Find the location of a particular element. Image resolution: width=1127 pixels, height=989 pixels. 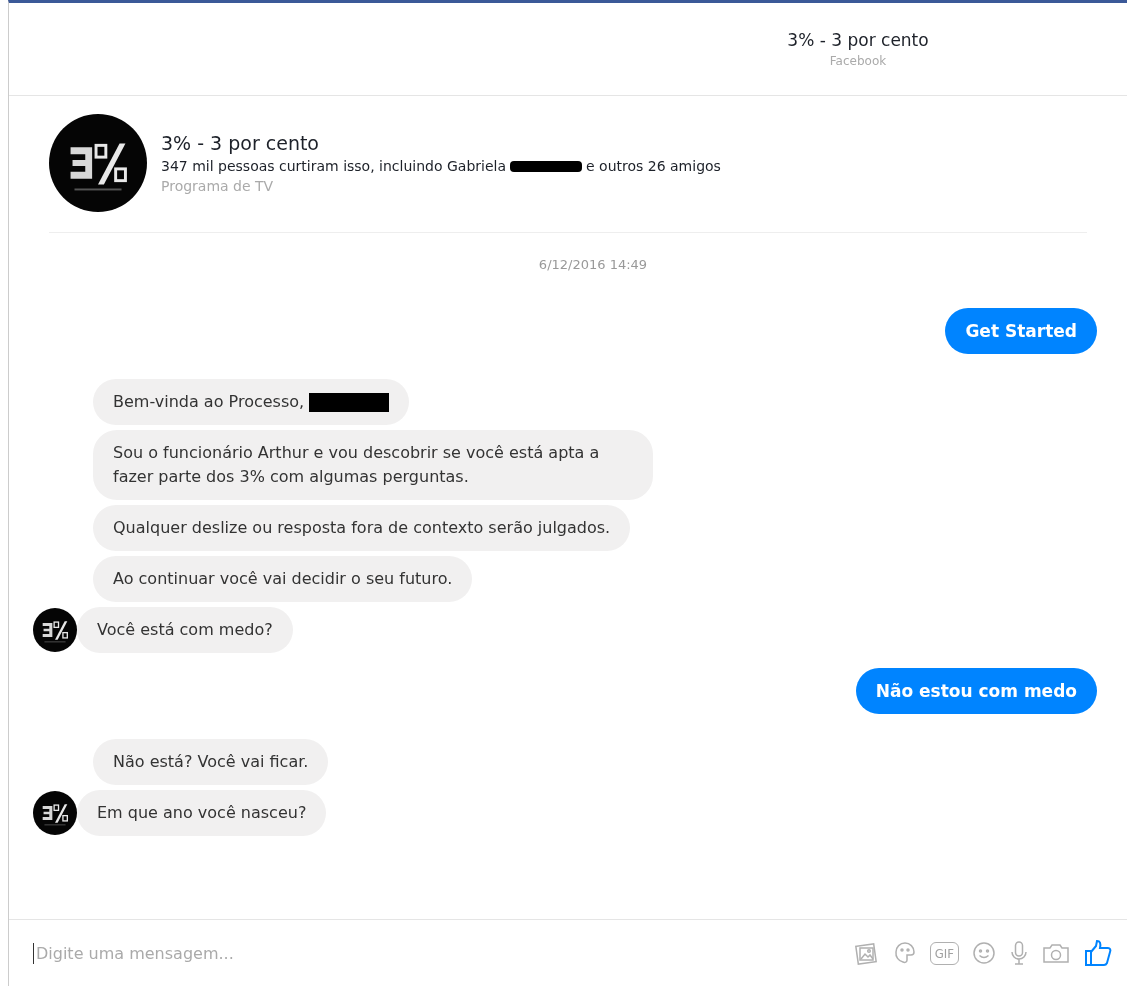

page-name: 3% - 3 por cento is located at coordinates (240, 143).